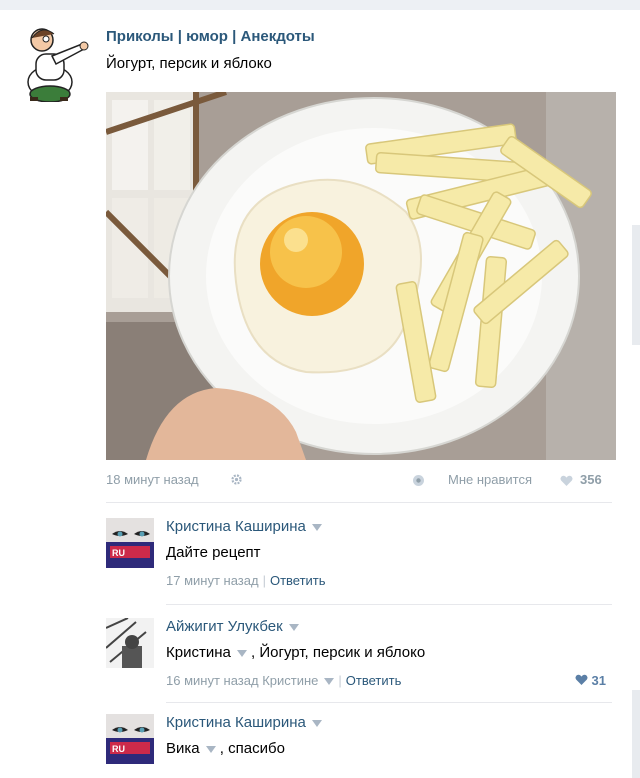 The width and height of the screenshot is (640, 778). What do you see at coordinates (320, 5) in the screenshot?
I see `top-strip` at bounding box center [320, 5].